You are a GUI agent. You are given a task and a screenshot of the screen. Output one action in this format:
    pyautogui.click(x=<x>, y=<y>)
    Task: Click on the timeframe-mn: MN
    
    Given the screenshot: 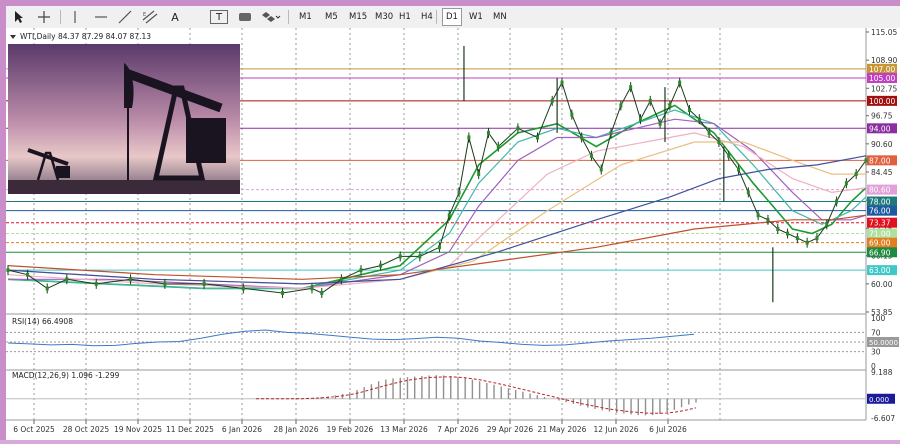 What is the action you would take?
    pyautogui.click(x=500, y=17)
    